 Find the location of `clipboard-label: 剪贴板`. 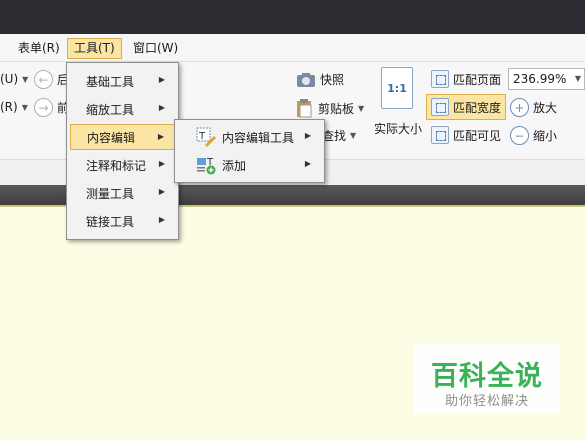

clipboard-label: 剪贴板 is located at coordinates (336, 108).